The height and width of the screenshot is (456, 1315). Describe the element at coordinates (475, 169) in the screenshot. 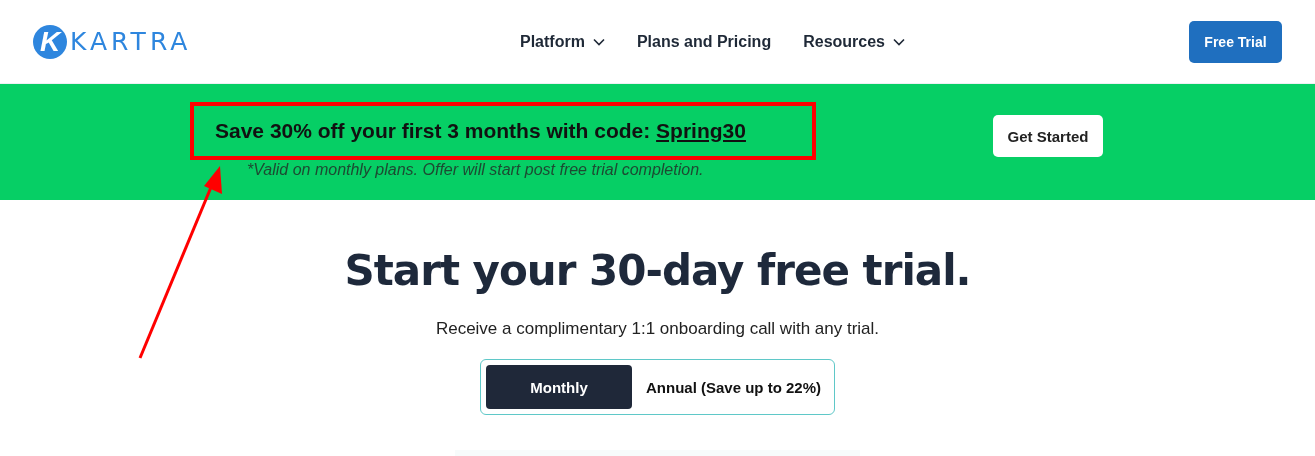

I see `promo-note: *Valid on monthly plans. Offer will start post free trial completion.` at that location.